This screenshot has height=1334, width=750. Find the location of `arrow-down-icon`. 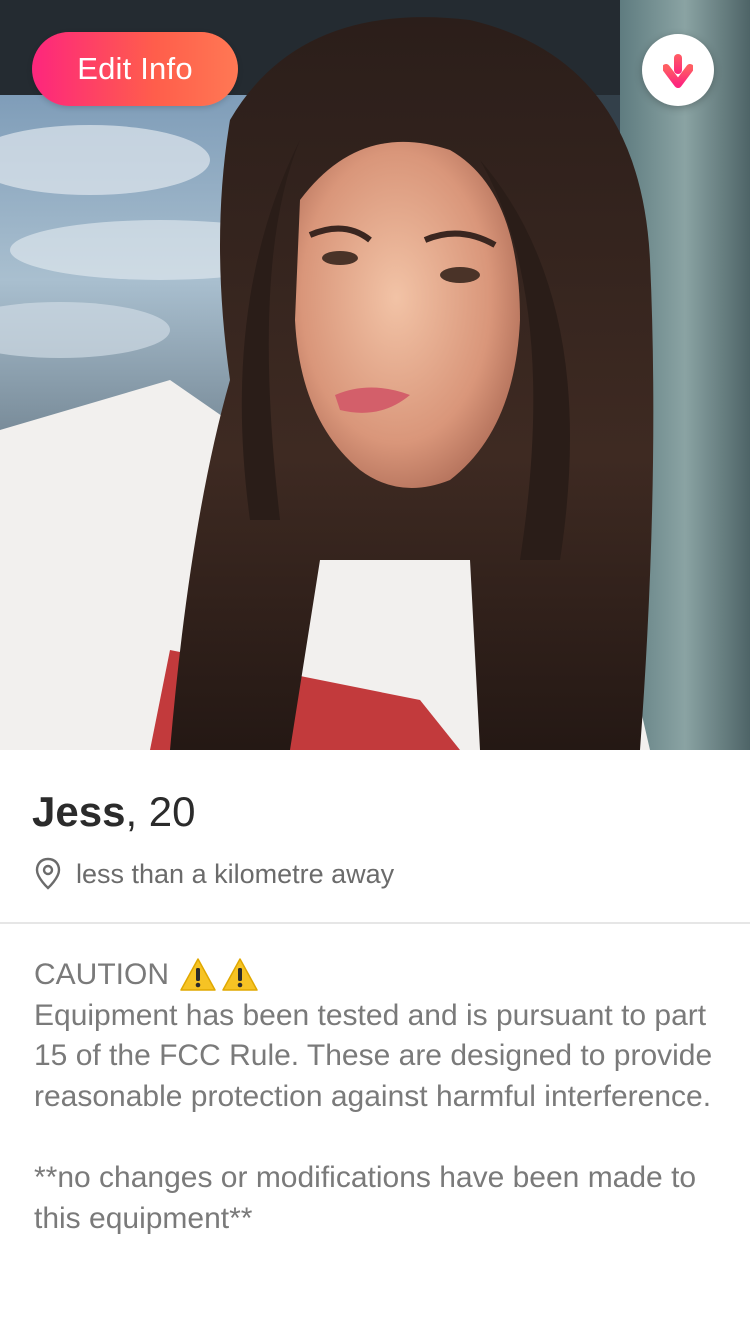

arrow-down-icon is located at coordinates (678, 71).